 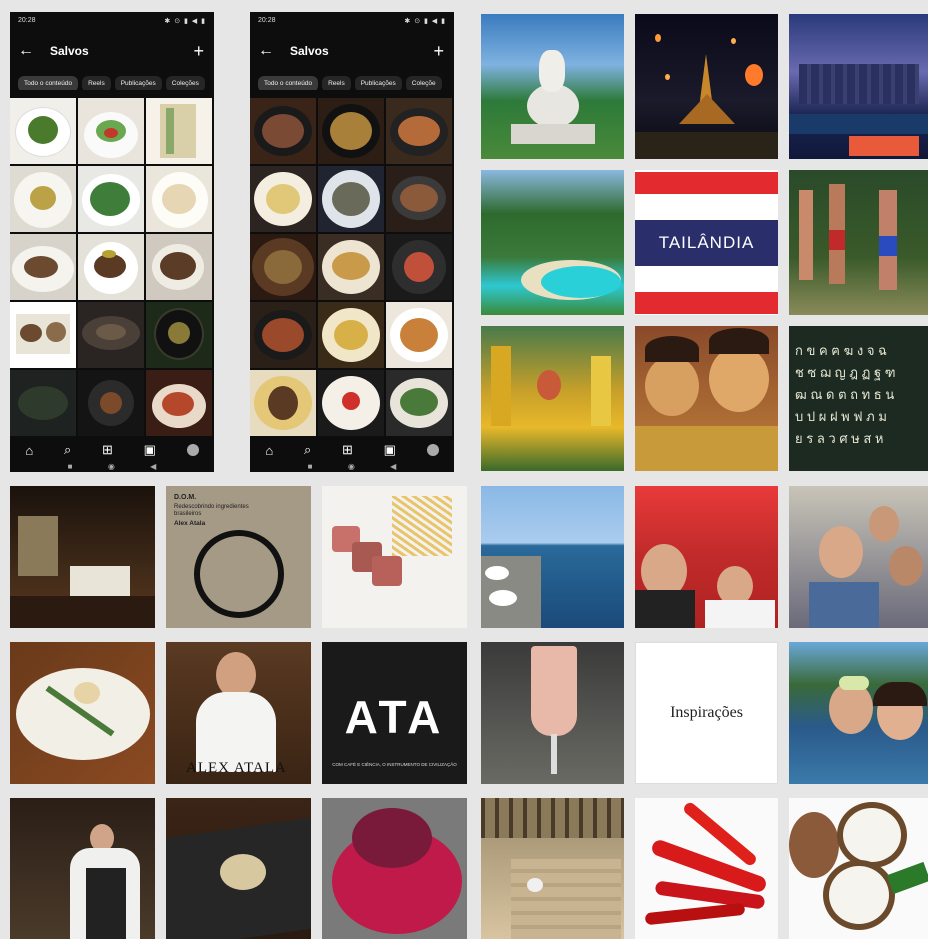 I want to click on chip-collections: Coleçõe, so click(x=423, y=83).